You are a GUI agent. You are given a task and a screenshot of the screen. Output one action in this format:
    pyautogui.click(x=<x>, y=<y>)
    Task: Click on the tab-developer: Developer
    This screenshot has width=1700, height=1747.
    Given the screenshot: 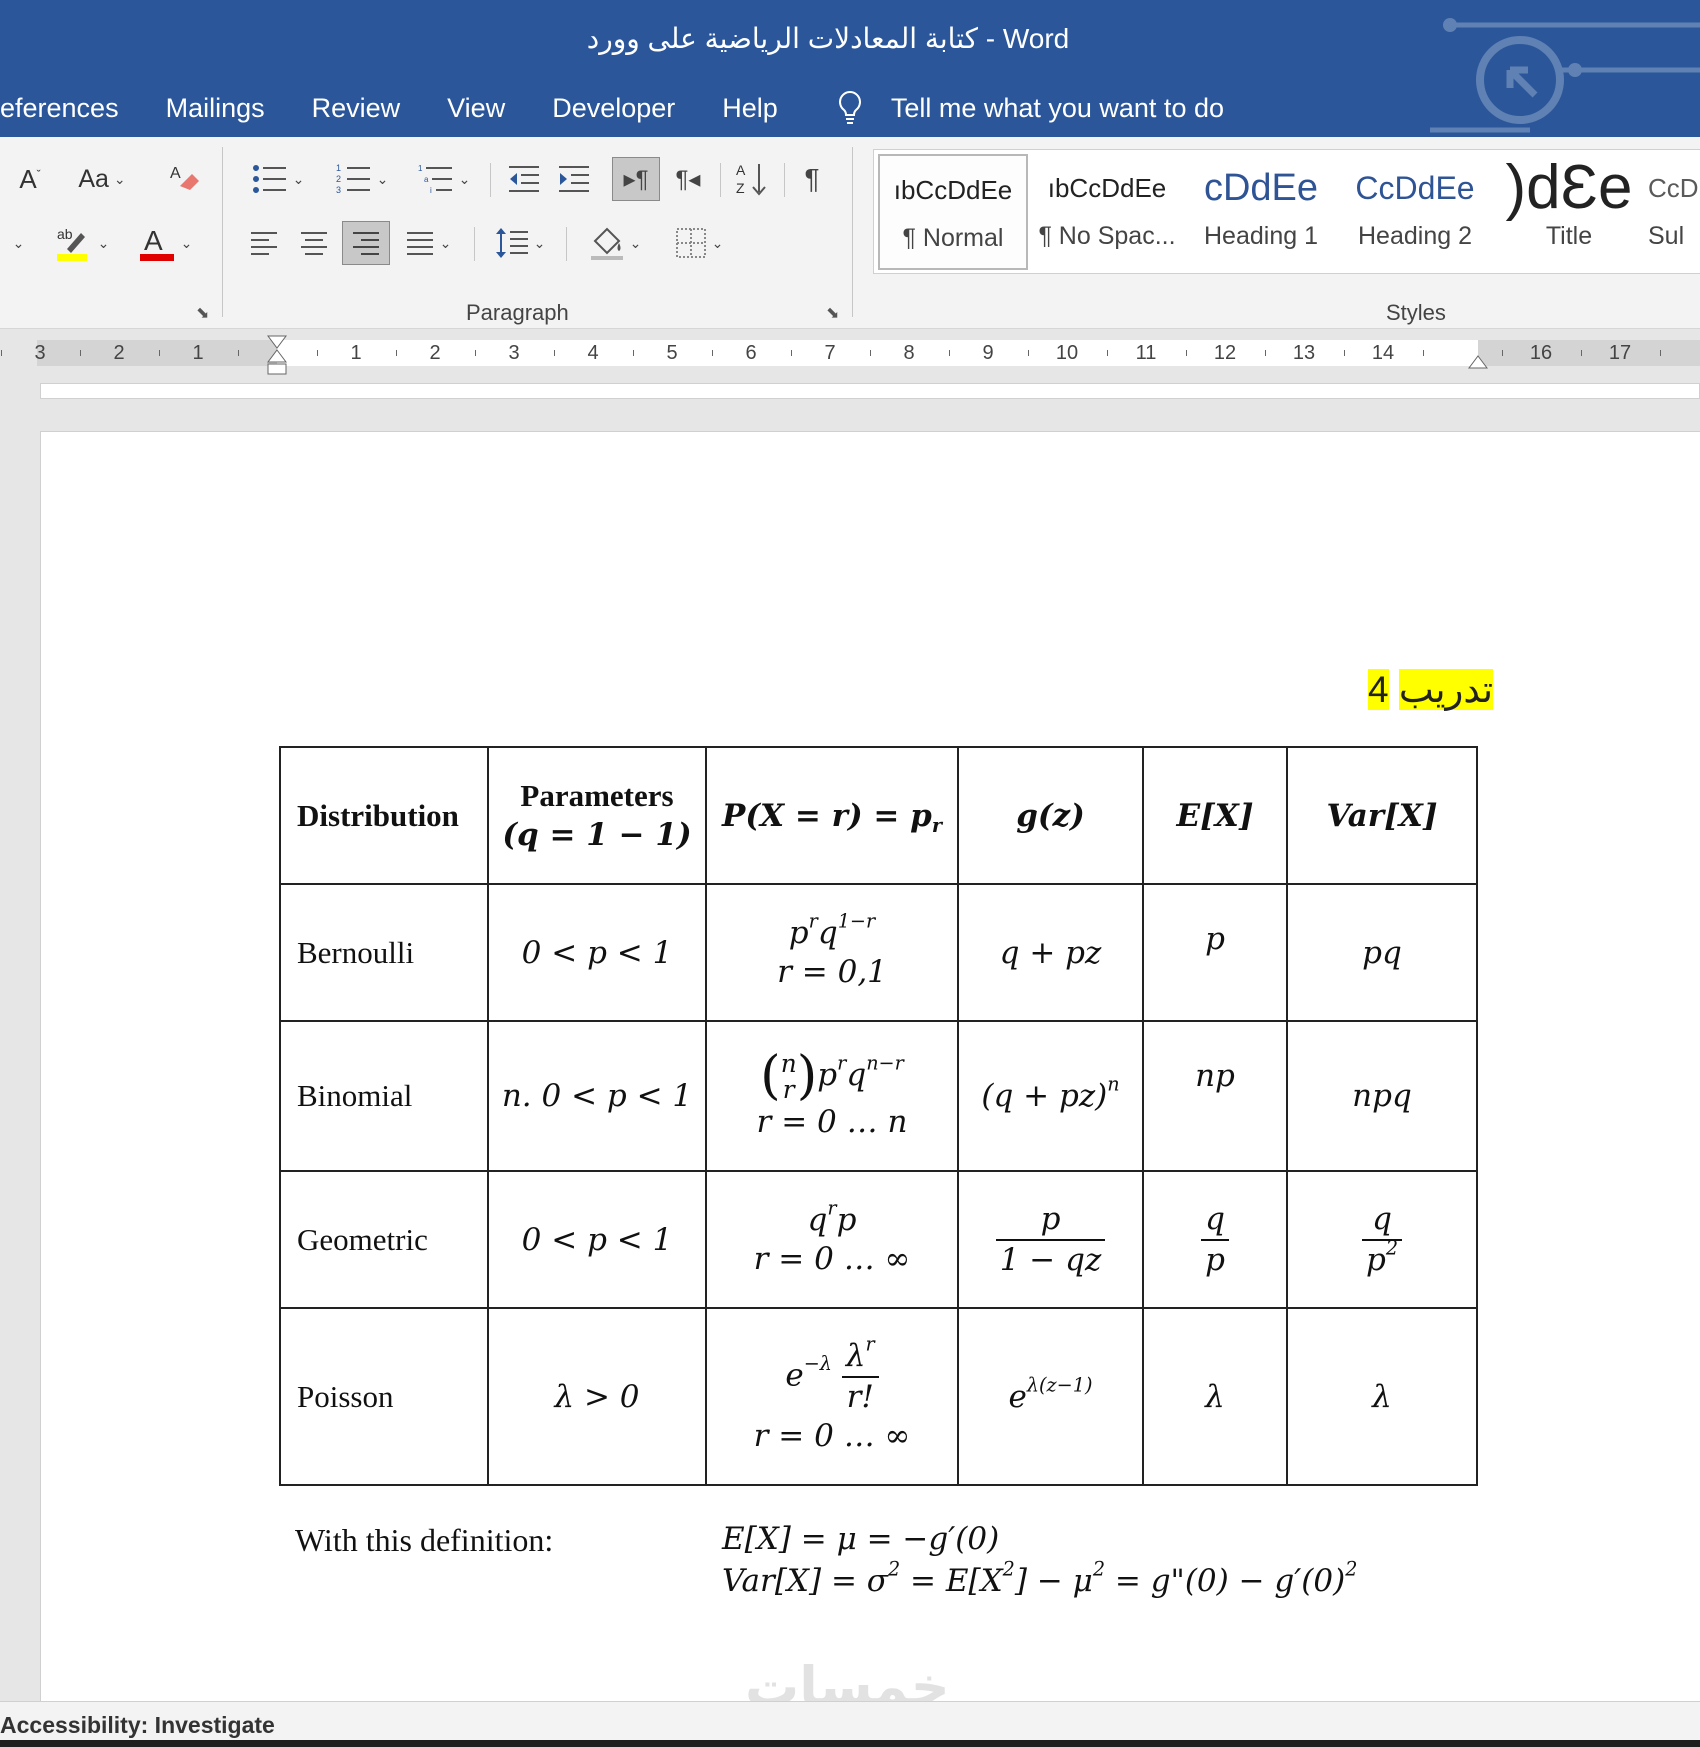 What is the action you would take?
    pyautogui.click(x=613, y=108)
    